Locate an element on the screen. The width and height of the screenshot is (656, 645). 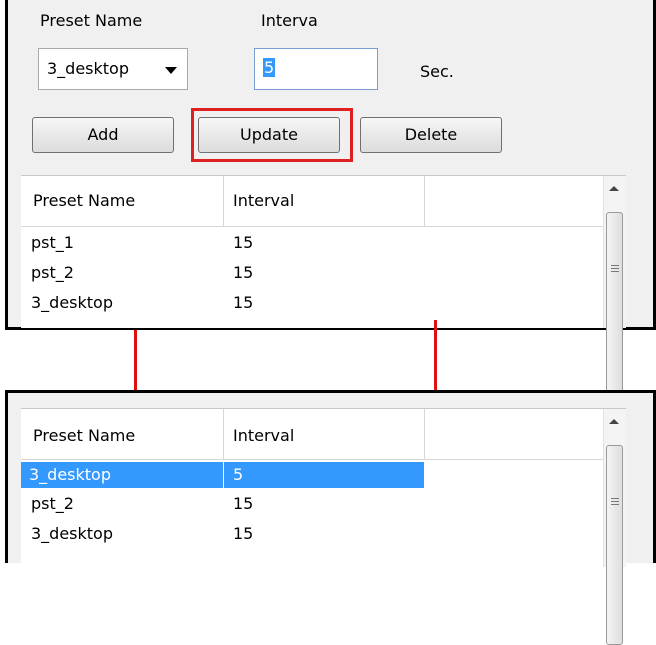
interval-input: 5 is located at coordinates (316, 69).